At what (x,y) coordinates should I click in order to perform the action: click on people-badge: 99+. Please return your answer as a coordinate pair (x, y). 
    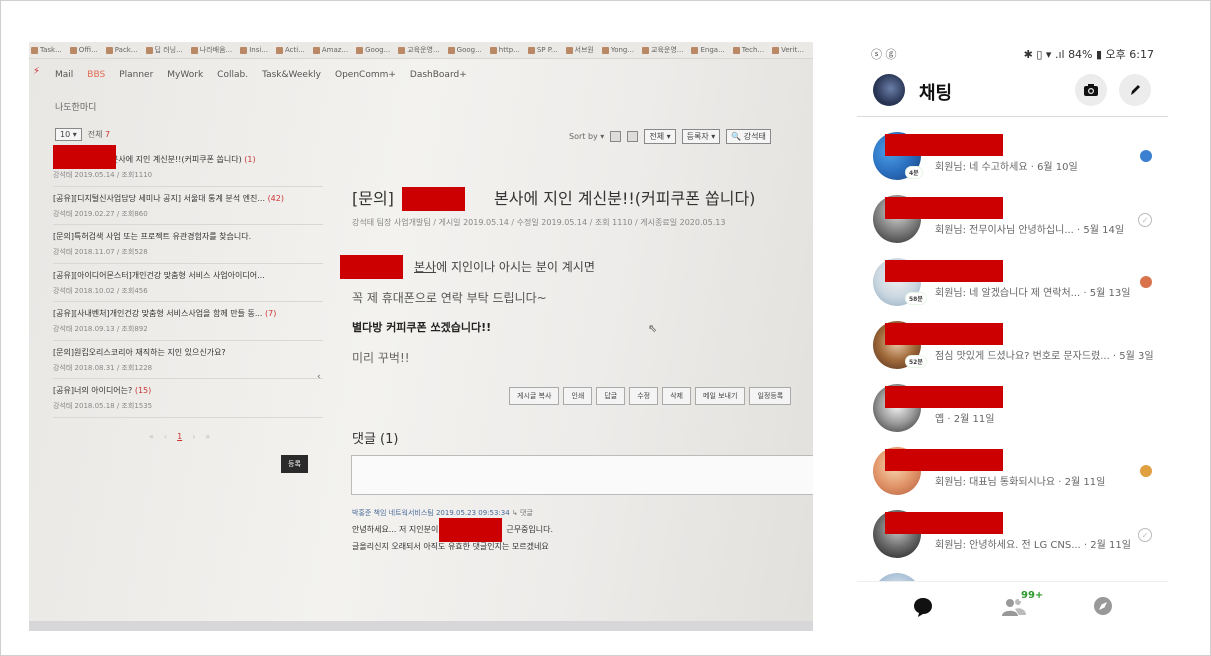
    Looking at the image, I should click on (1032, 595).